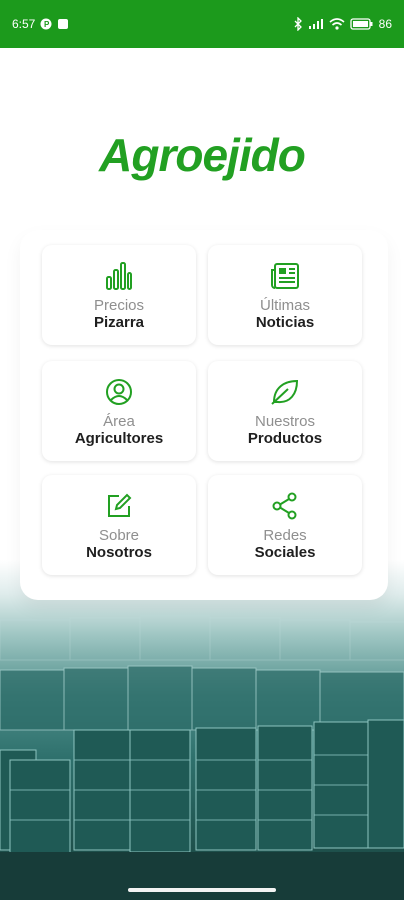 The width and height of the screenshot is (404, 900). What do you see at coordinates (385, 24) in the screenshot?
I see `battery-percent: 86` at bounding box center [385, 24].